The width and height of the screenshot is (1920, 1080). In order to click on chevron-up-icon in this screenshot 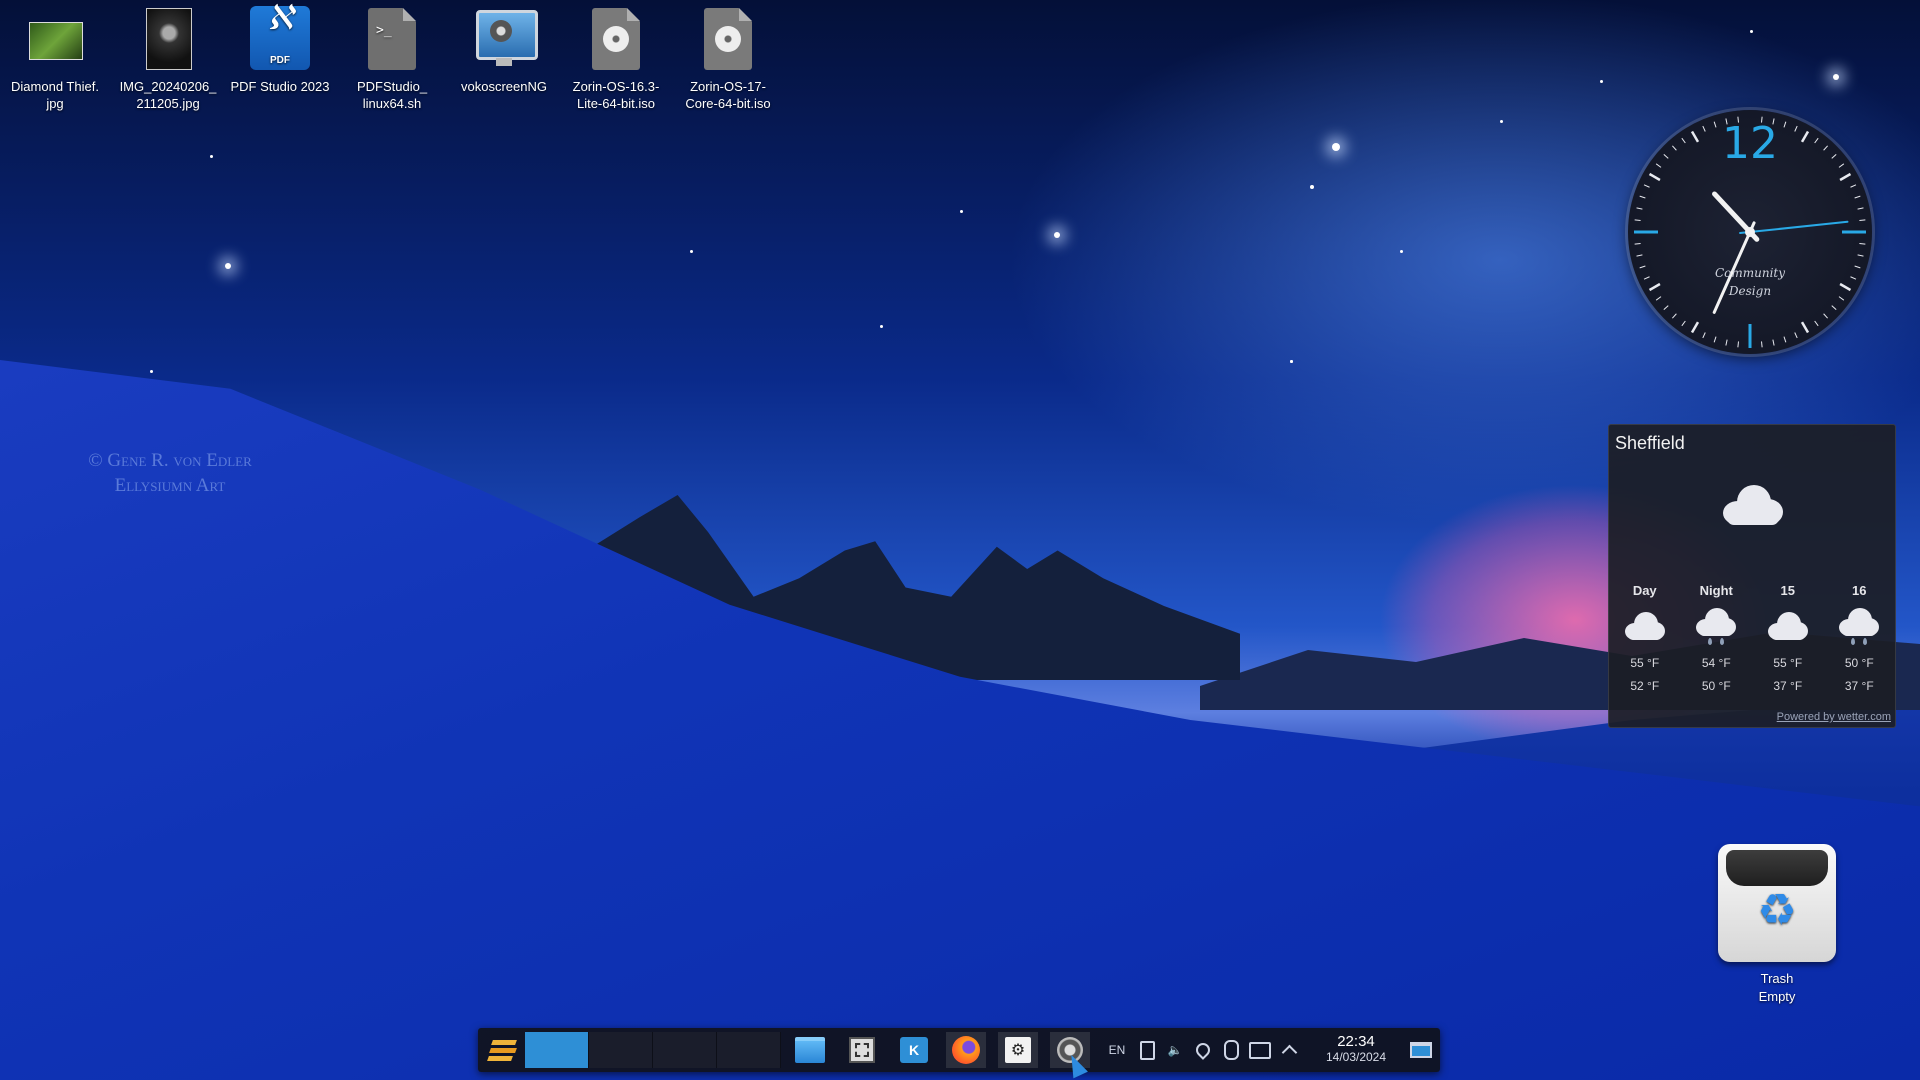, I will do `click(1289, 1052)`.